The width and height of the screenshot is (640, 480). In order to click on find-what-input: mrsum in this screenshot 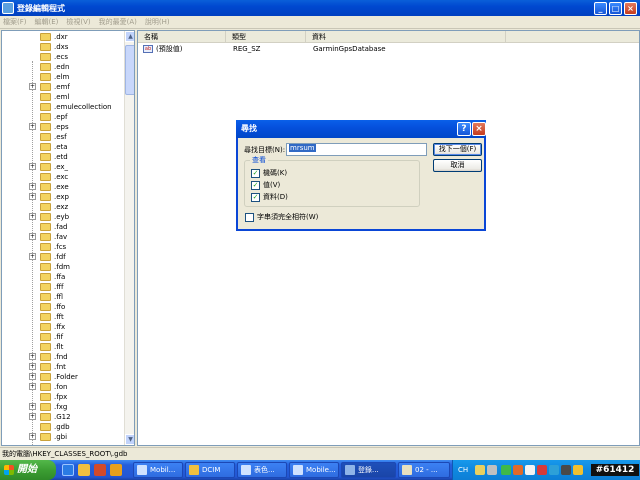, I will do `click(356, 149)`.